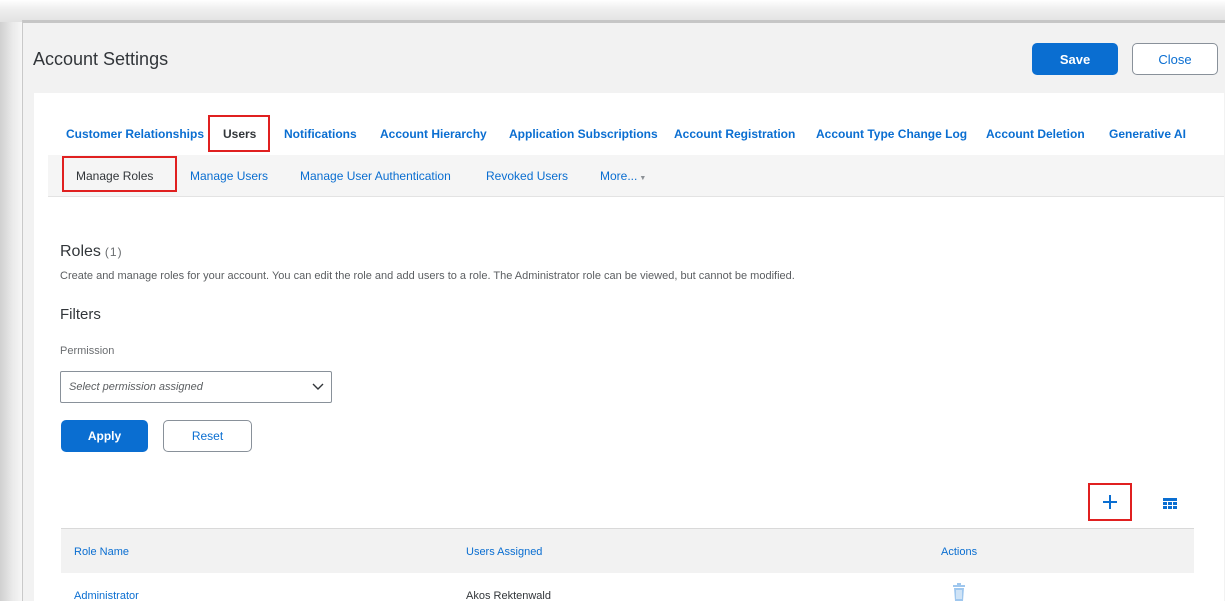  I want to click on column-header-users-assigned: Users Assigned, so click(504, 552).